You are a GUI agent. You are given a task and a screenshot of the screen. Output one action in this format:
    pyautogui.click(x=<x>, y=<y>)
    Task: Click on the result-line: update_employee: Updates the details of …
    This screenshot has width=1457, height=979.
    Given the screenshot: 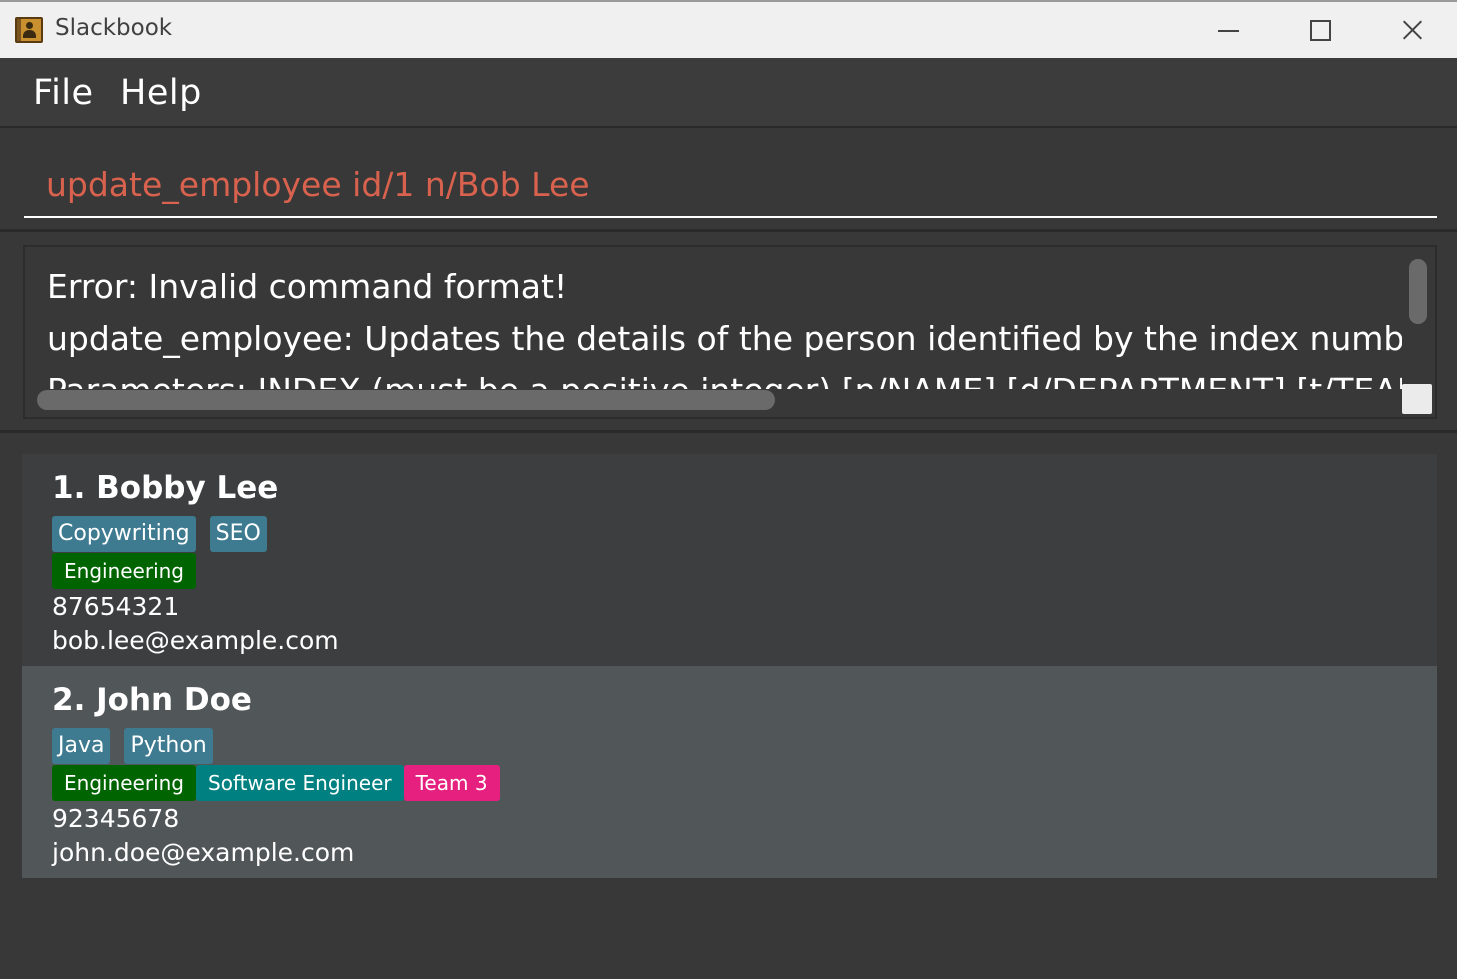 What is the action you would take?
    pyautogui.click(x=724, y=338)
    